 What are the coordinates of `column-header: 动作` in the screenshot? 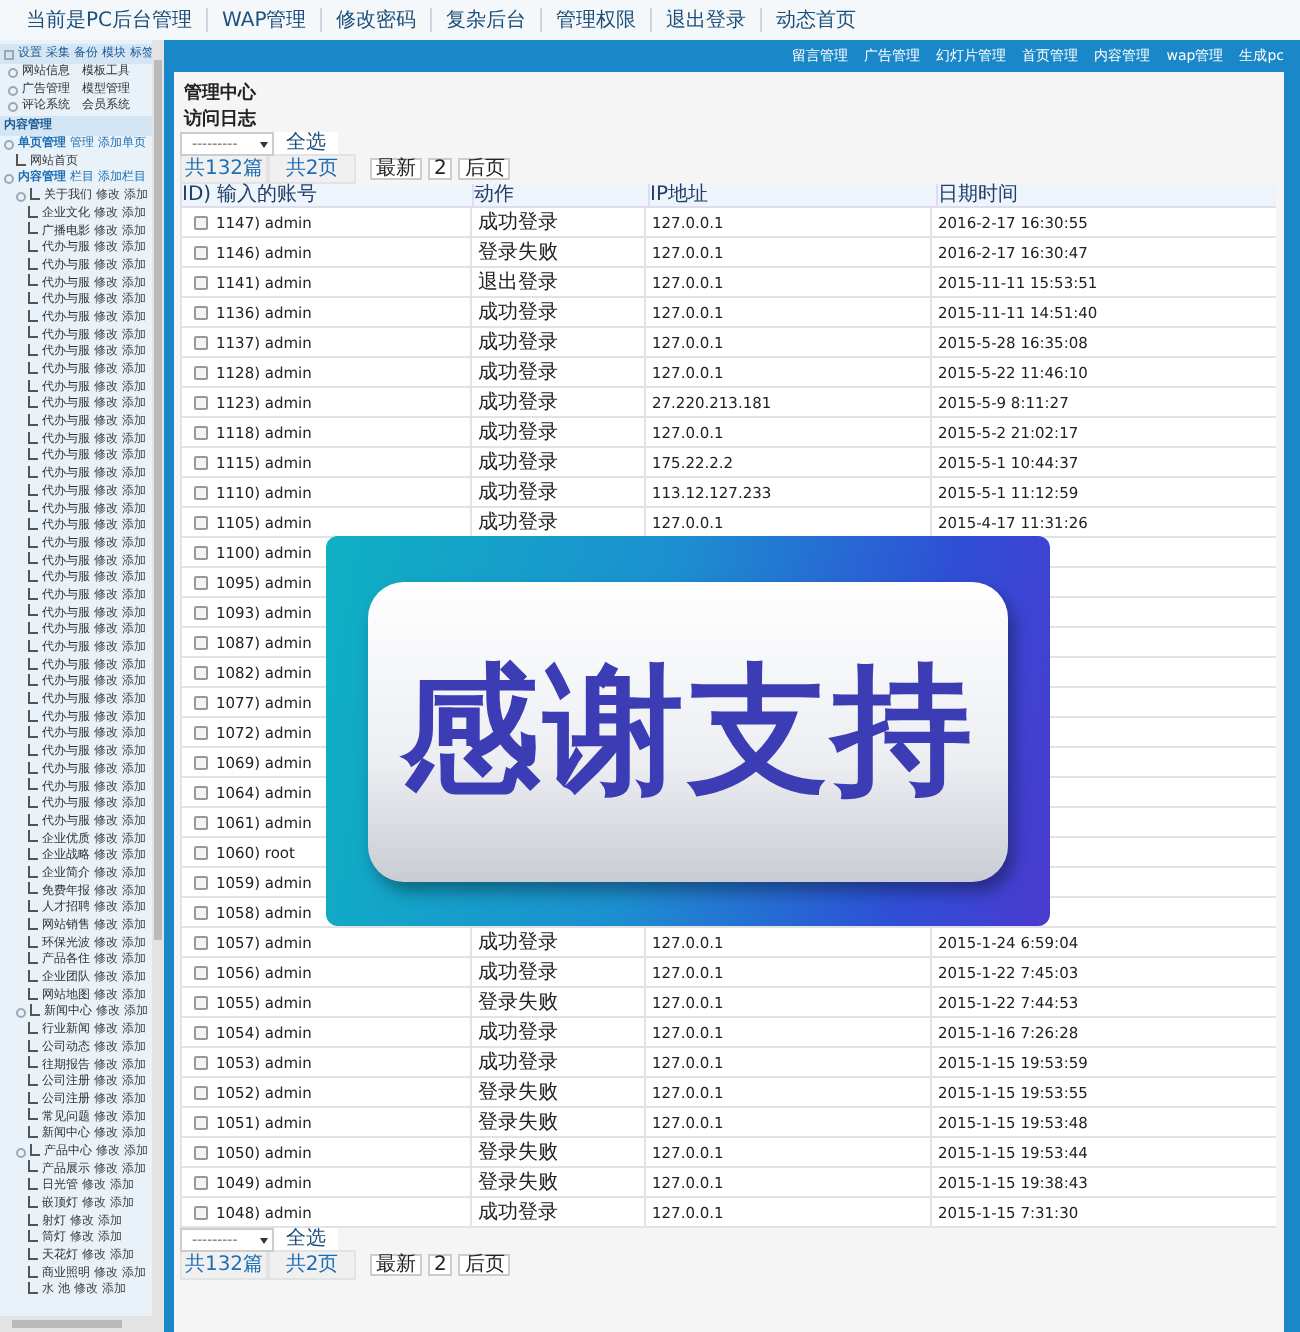 It's located at (560, 195).